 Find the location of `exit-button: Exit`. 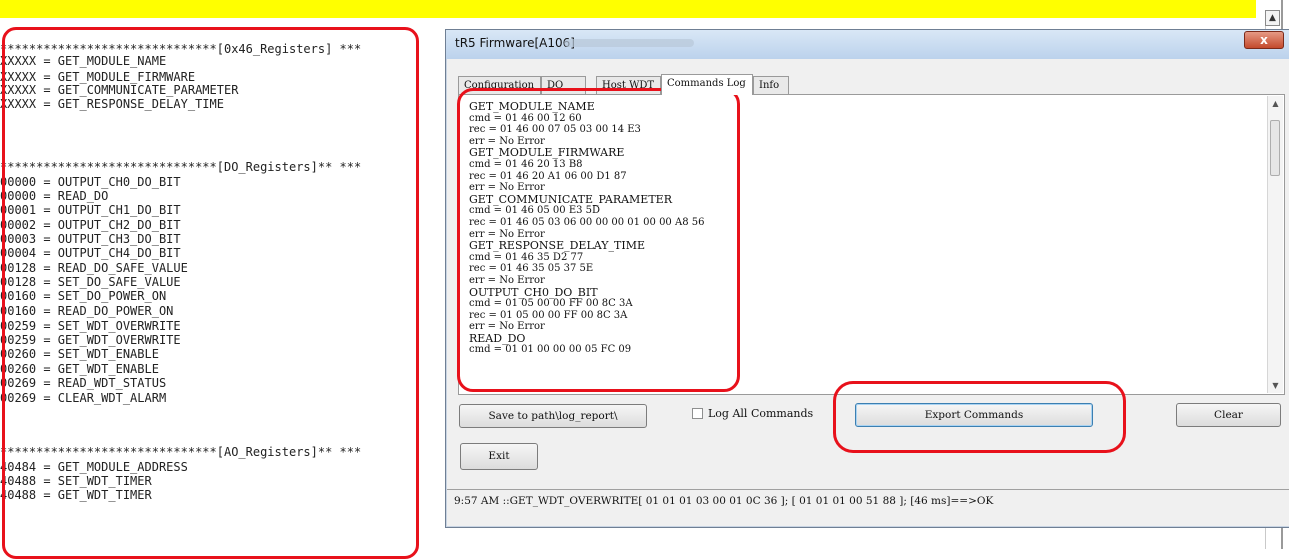

exit-button: Exit is located at coordinates (499, 456).